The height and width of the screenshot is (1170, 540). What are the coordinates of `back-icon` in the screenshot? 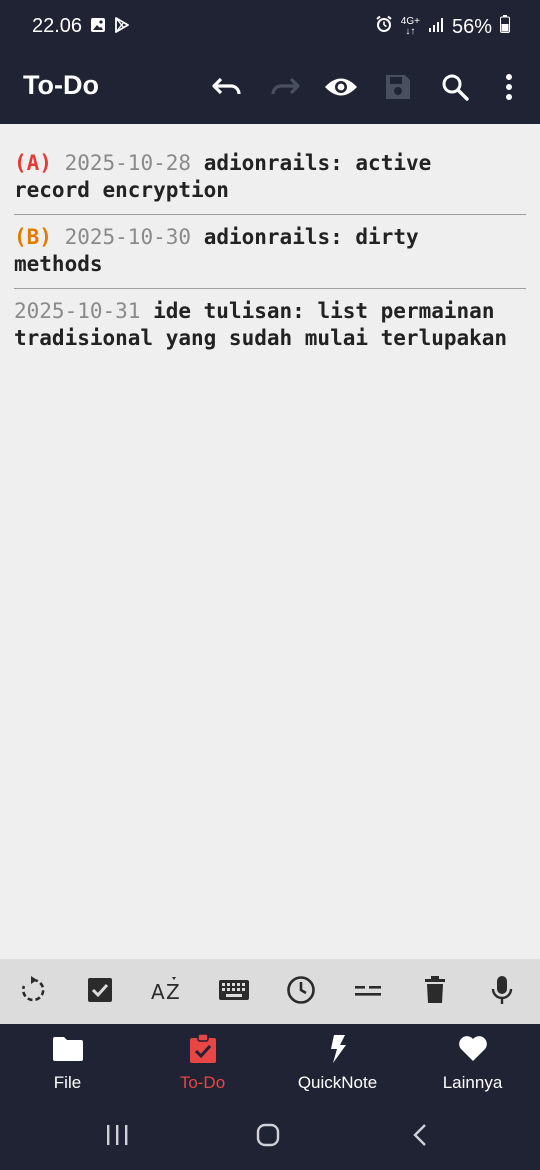 It's located at (420, 1137).